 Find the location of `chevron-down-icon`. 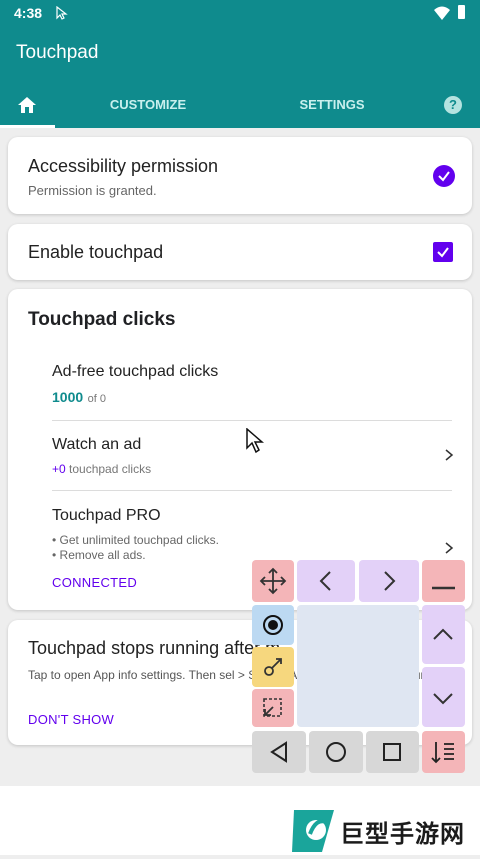

chevron-down-icon is located at coordinates (443, 699).